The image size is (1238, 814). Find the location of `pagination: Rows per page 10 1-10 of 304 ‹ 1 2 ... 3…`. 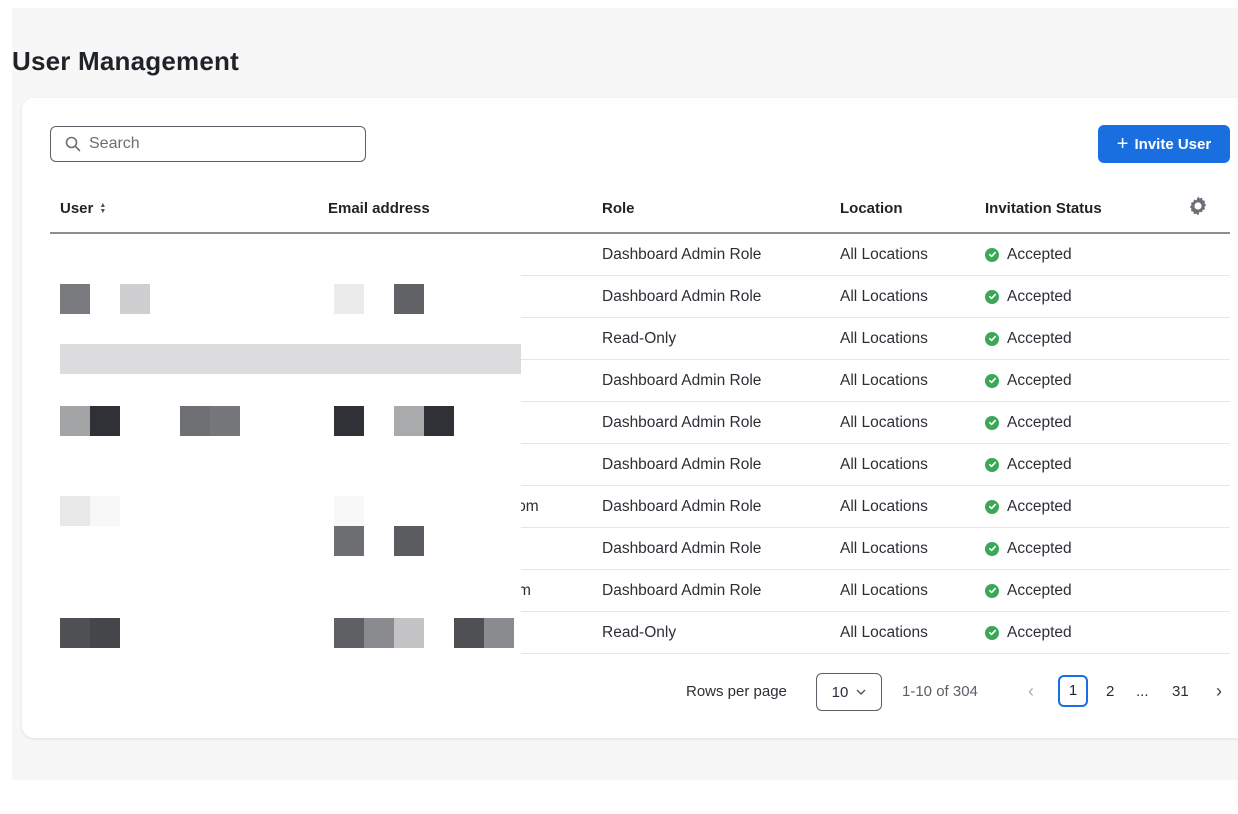

pagination: Rows per page 10 1-10 of 304 ‹ 1 2 ... 3… is located at coordinates (630, 693).